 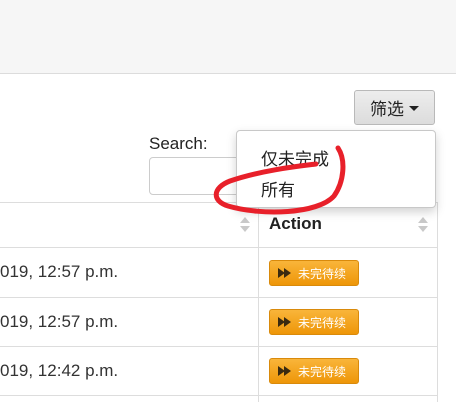 I want to click on search-label: Search:, so click(x=178, y=143).